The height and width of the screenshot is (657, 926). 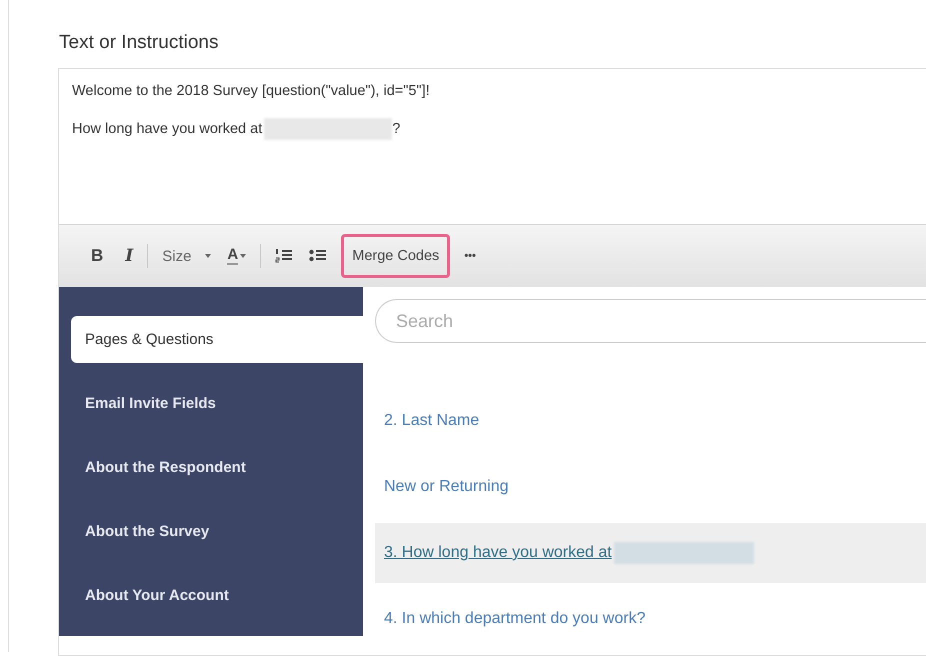 What do you see at coordinates (498, 553) in the screenshot?
I see `question-link: 3. How long have you worked at` at bounding box center [498, 553].